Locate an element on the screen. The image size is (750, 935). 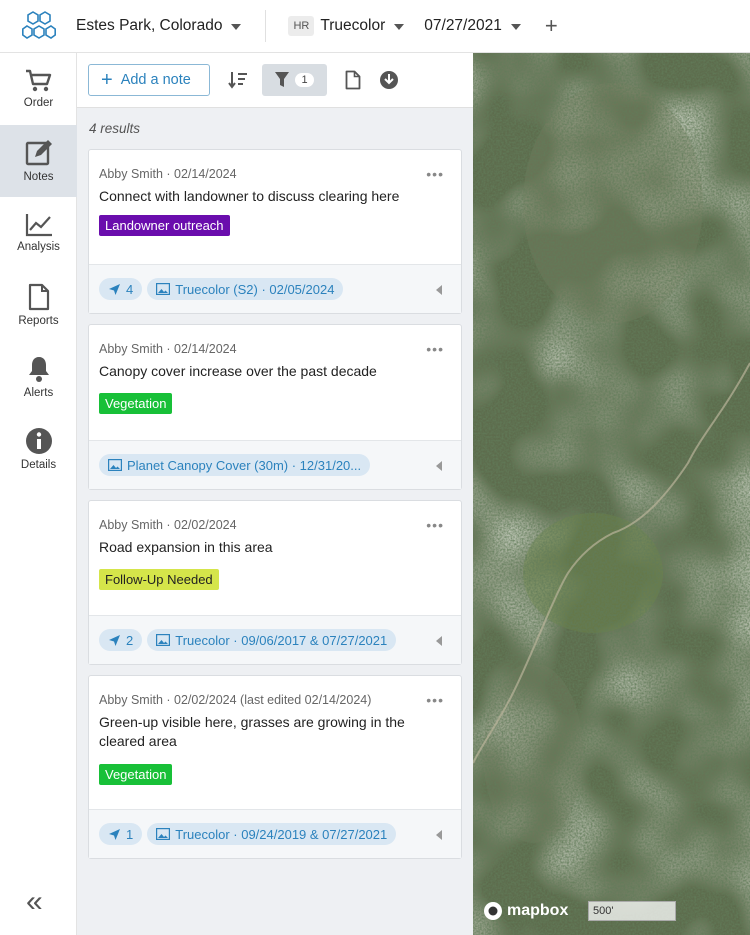
mapbox-logo-icon is located at coordinates (493, 911).